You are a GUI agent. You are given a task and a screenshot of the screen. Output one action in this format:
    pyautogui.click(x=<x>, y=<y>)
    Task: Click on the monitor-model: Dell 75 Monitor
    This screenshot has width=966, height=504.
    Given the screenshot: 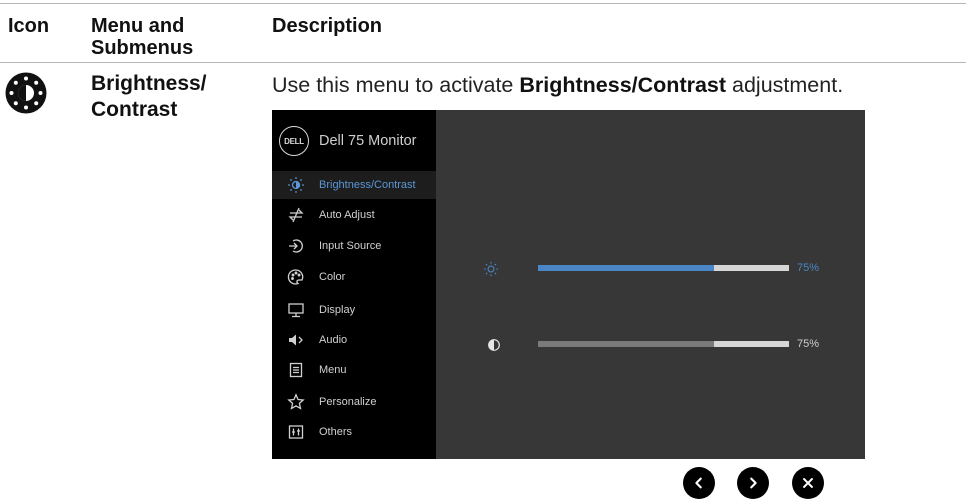 What is the action you would take?
    pyautogui.click(x=368, y=141)
    